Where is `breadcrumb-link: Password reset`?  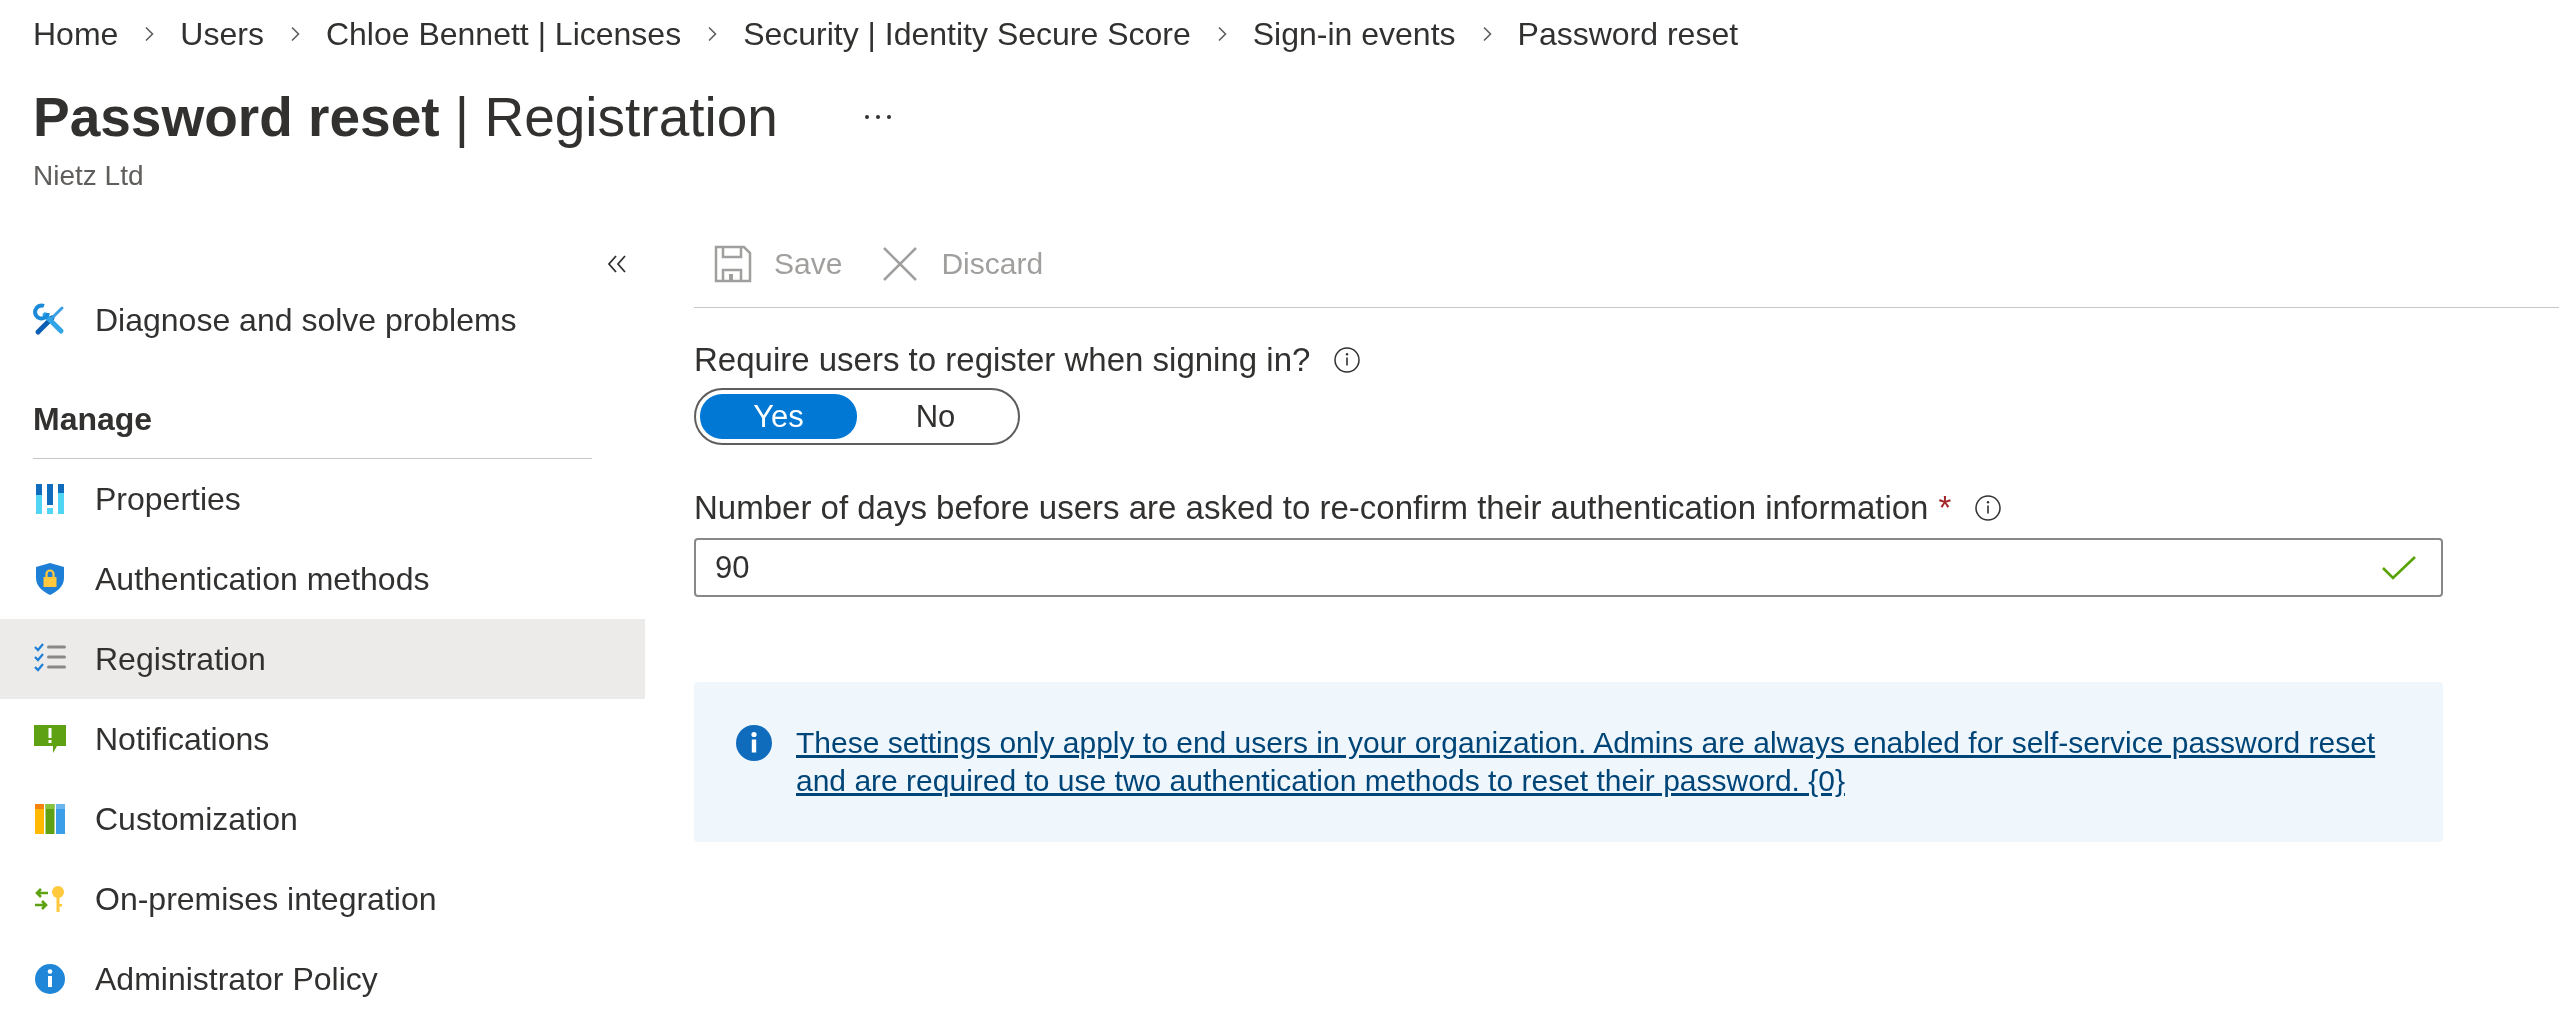 breadcrumb-link: Password reset is located at coordinates (1628, 34).